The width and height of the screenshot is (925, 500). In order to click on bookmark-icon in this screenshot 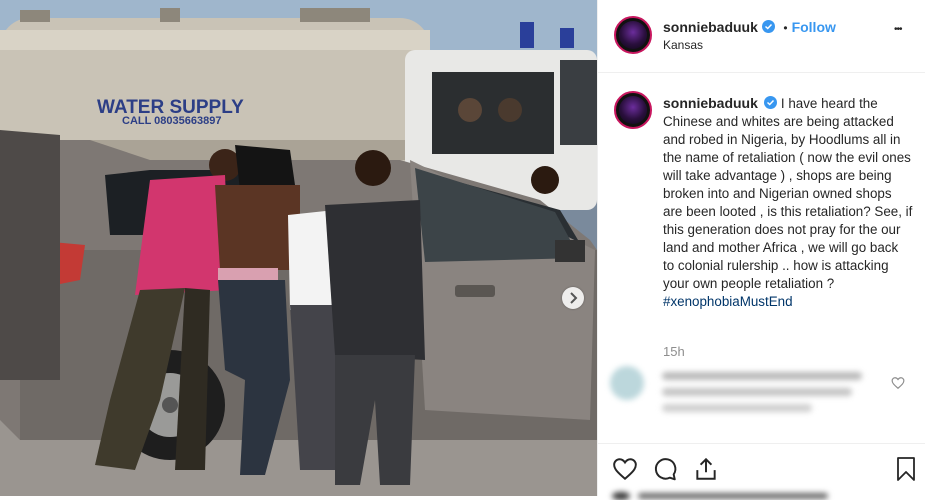, I will do `click(906, 469)`.